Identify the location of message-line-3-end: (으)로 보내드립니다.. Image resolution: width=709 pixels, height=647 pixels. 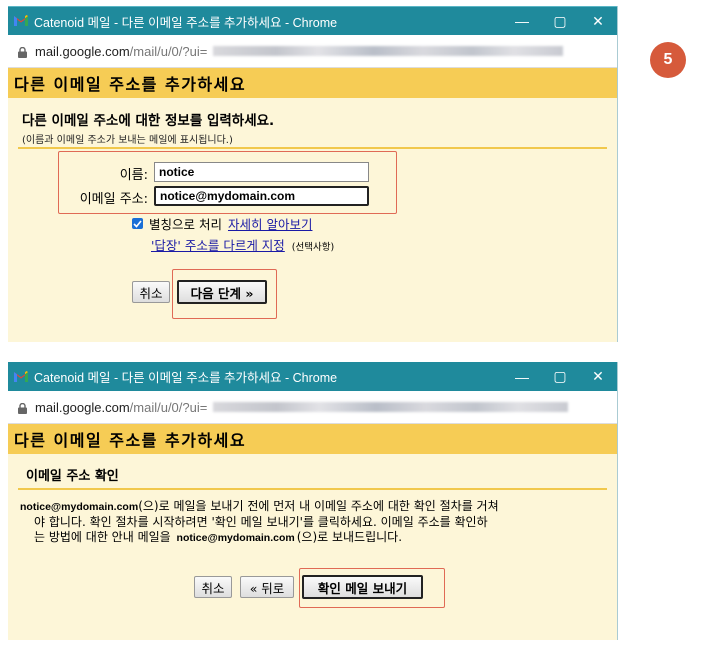
(349, 537).